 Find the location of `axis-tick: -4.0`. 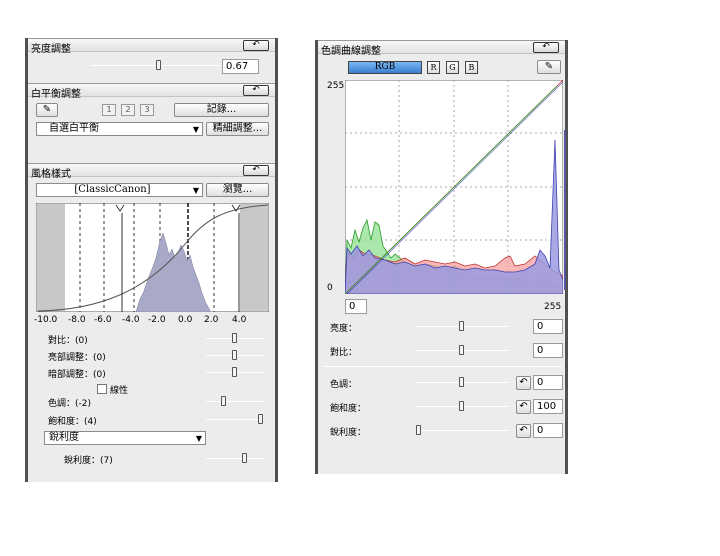

axis-tick: -4.0 is located at coordinates (131, 320).